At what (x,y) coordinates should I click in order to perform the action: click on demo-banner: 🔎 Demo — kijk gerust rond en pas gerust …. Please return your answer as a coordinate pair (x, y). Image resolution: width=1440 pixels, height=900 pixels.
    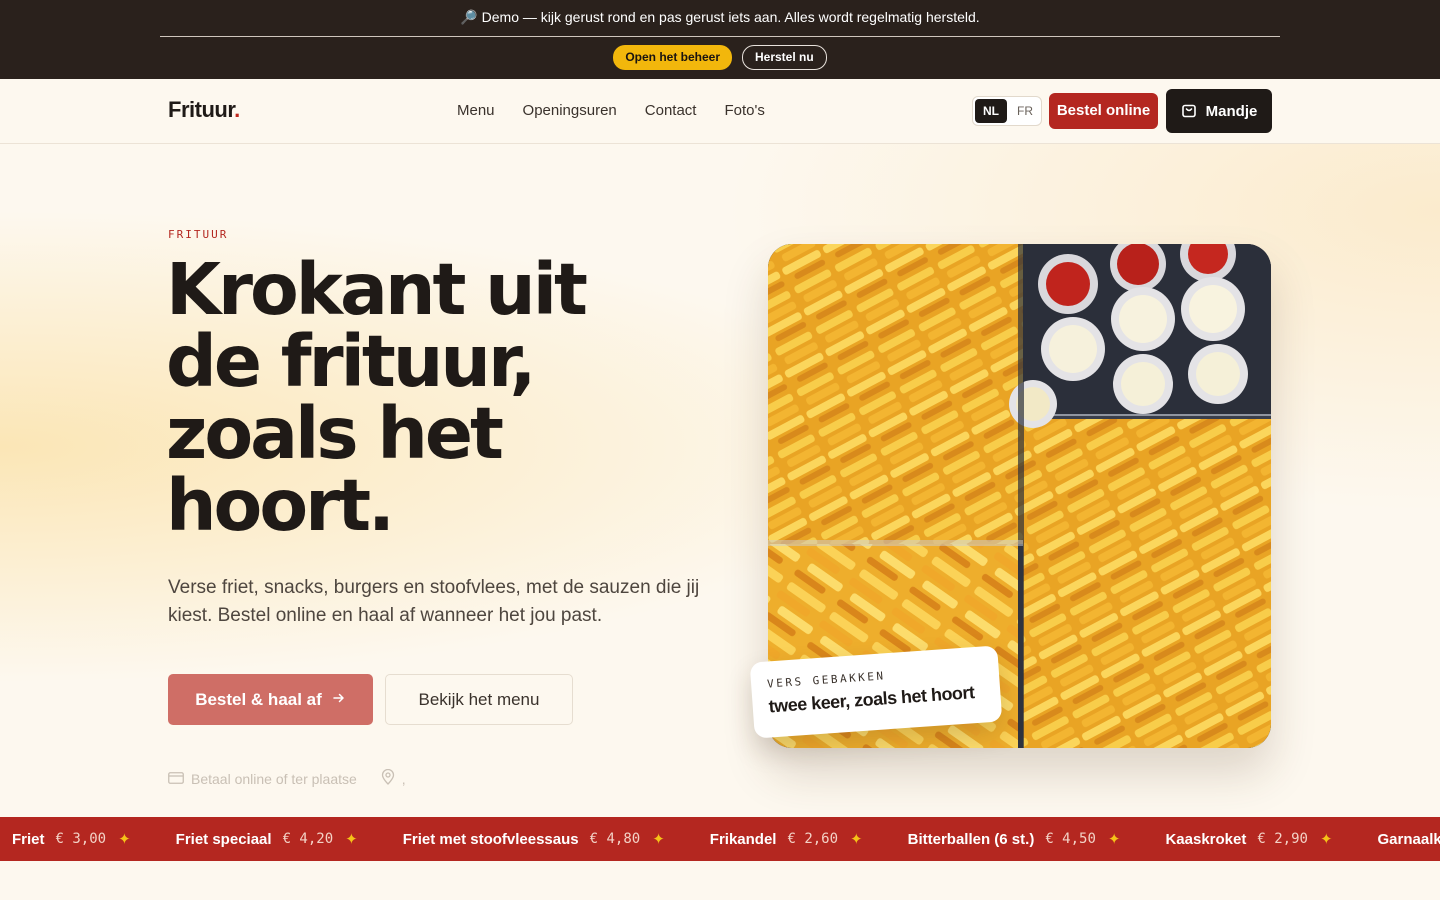
    Looking at the image, I should click on (720, 39).